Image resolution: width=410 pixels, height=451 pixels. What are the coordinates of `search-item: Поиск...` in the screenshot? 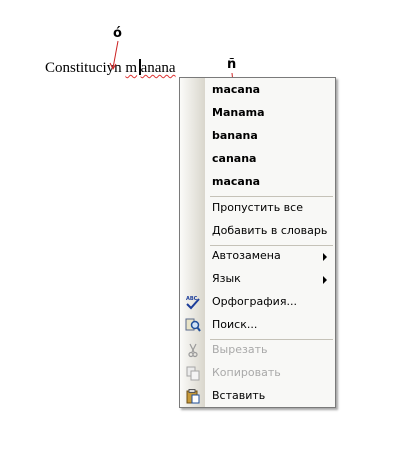 It's located at (257, 326).